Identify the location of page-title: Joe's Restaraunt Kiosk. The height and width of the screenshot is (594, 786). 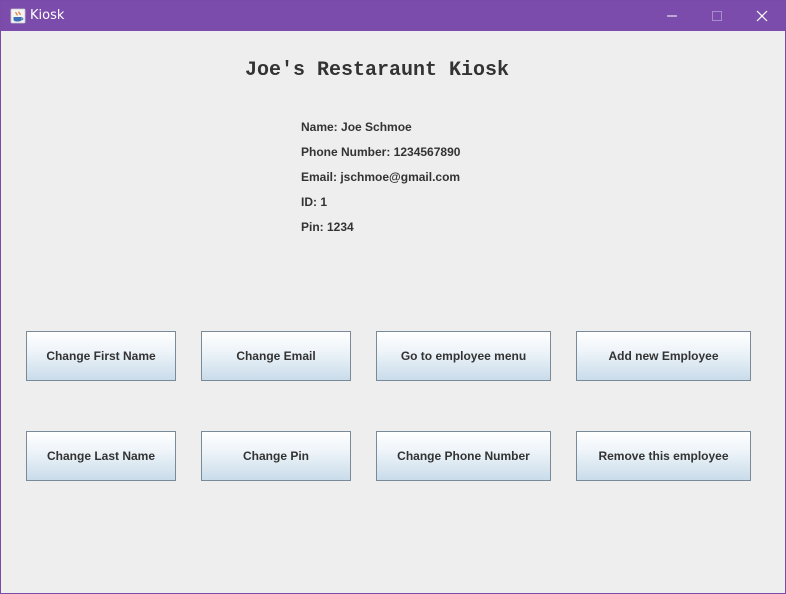
(377, 70).